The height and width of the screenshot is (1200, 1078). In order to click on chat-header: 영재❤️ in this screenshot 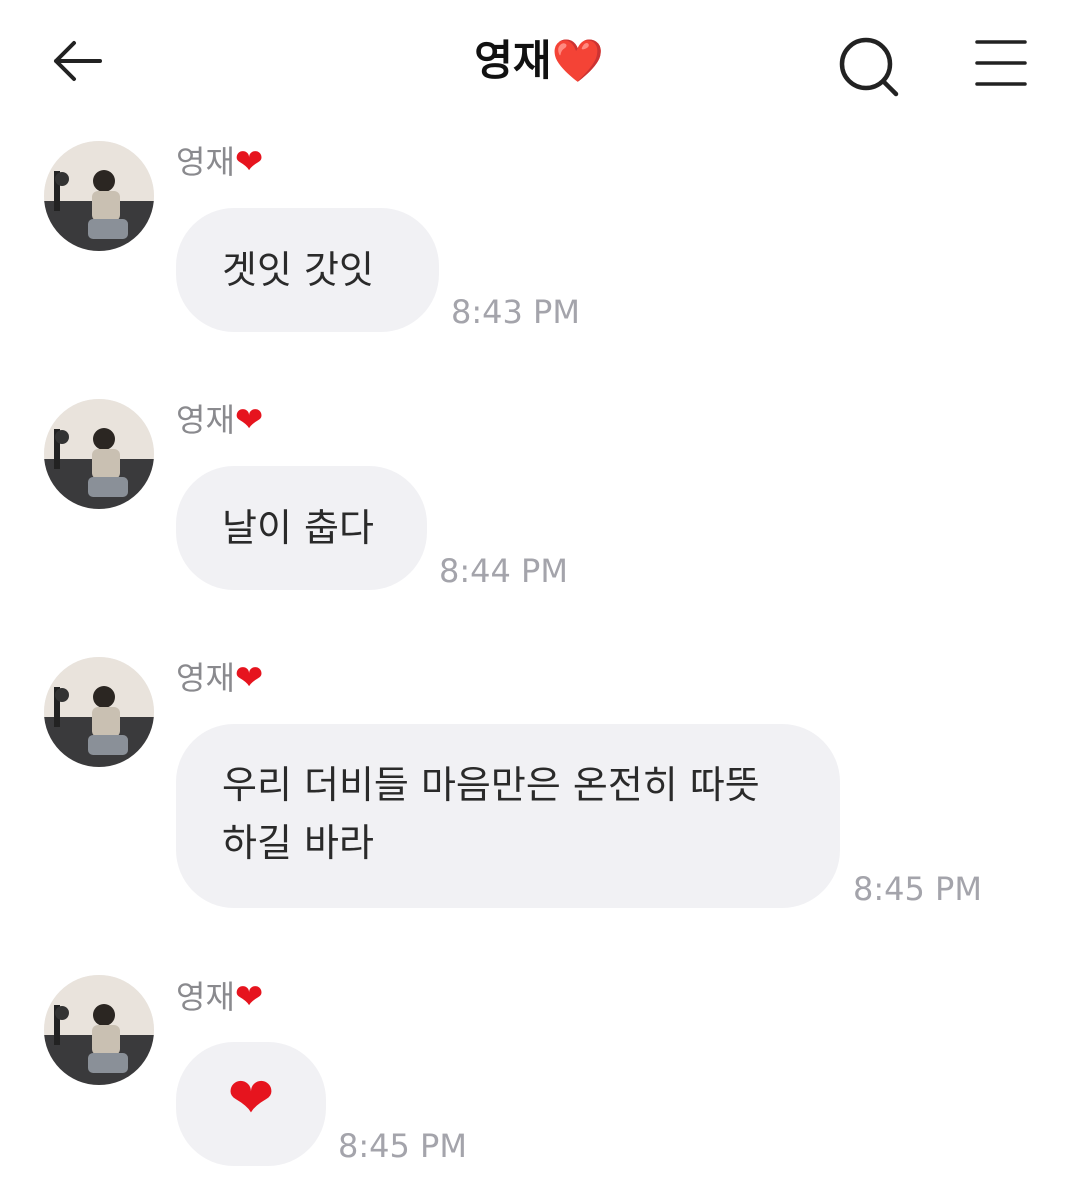, I will do `click(539, 60)`.